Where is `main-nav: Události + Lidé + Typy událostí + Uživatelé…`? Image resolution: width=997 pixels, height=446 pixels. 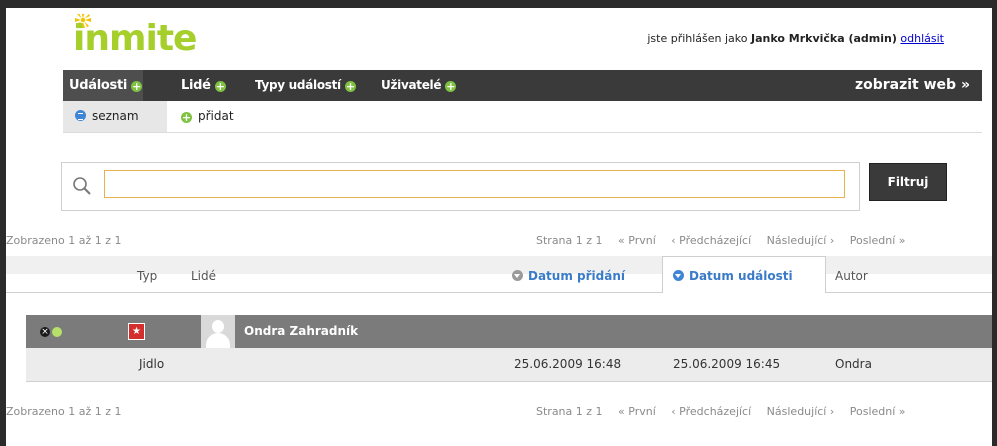
main-nav: Události + Lidé + Typy událostí + Uživatelé… is located at coordinates (522, 85).